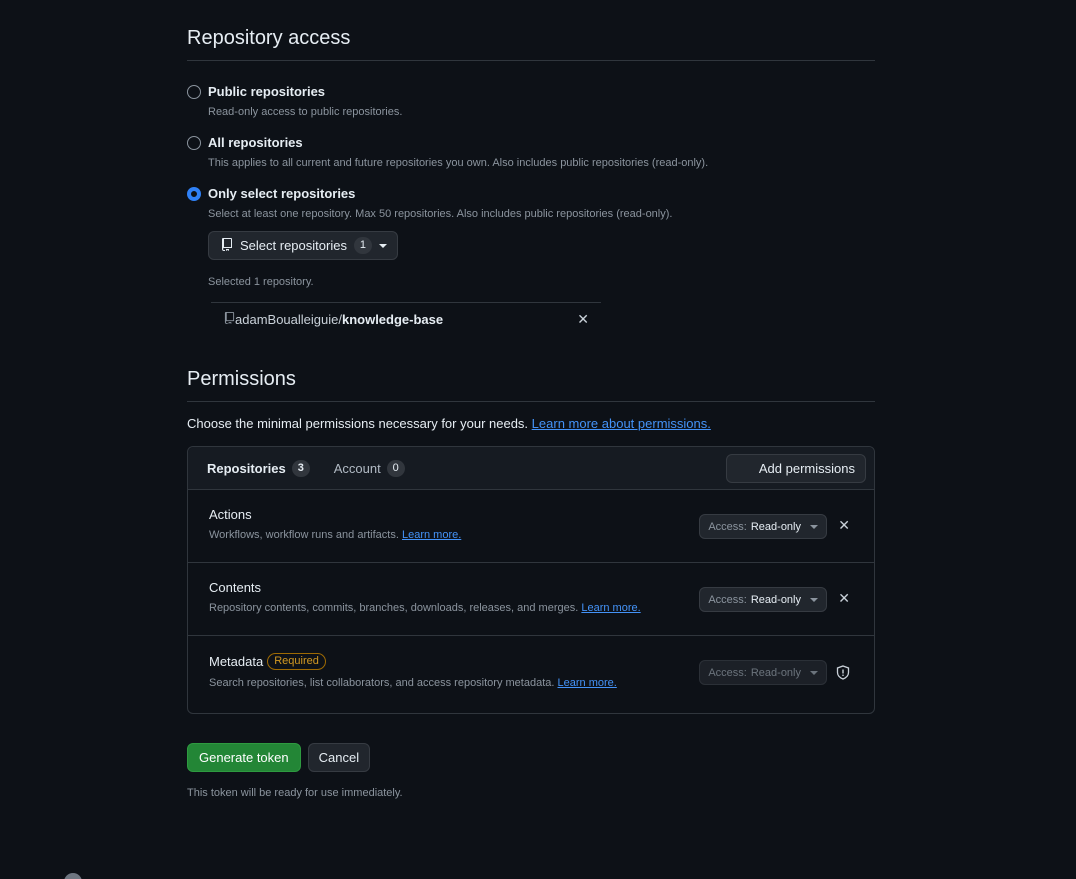 This screenshot has height=879, width=1076. I want to click on permissions-title: Permissions, so click(531, 384).